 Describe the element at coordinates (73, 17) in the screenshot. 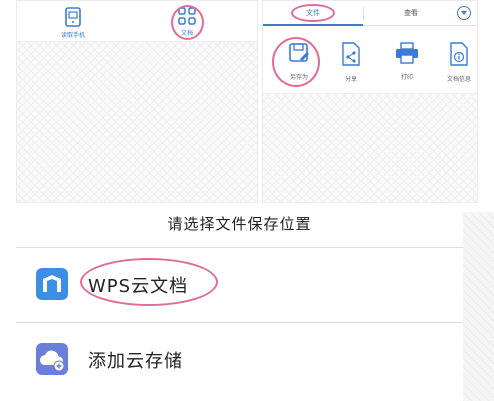

I see `tablet-icon` at that location.